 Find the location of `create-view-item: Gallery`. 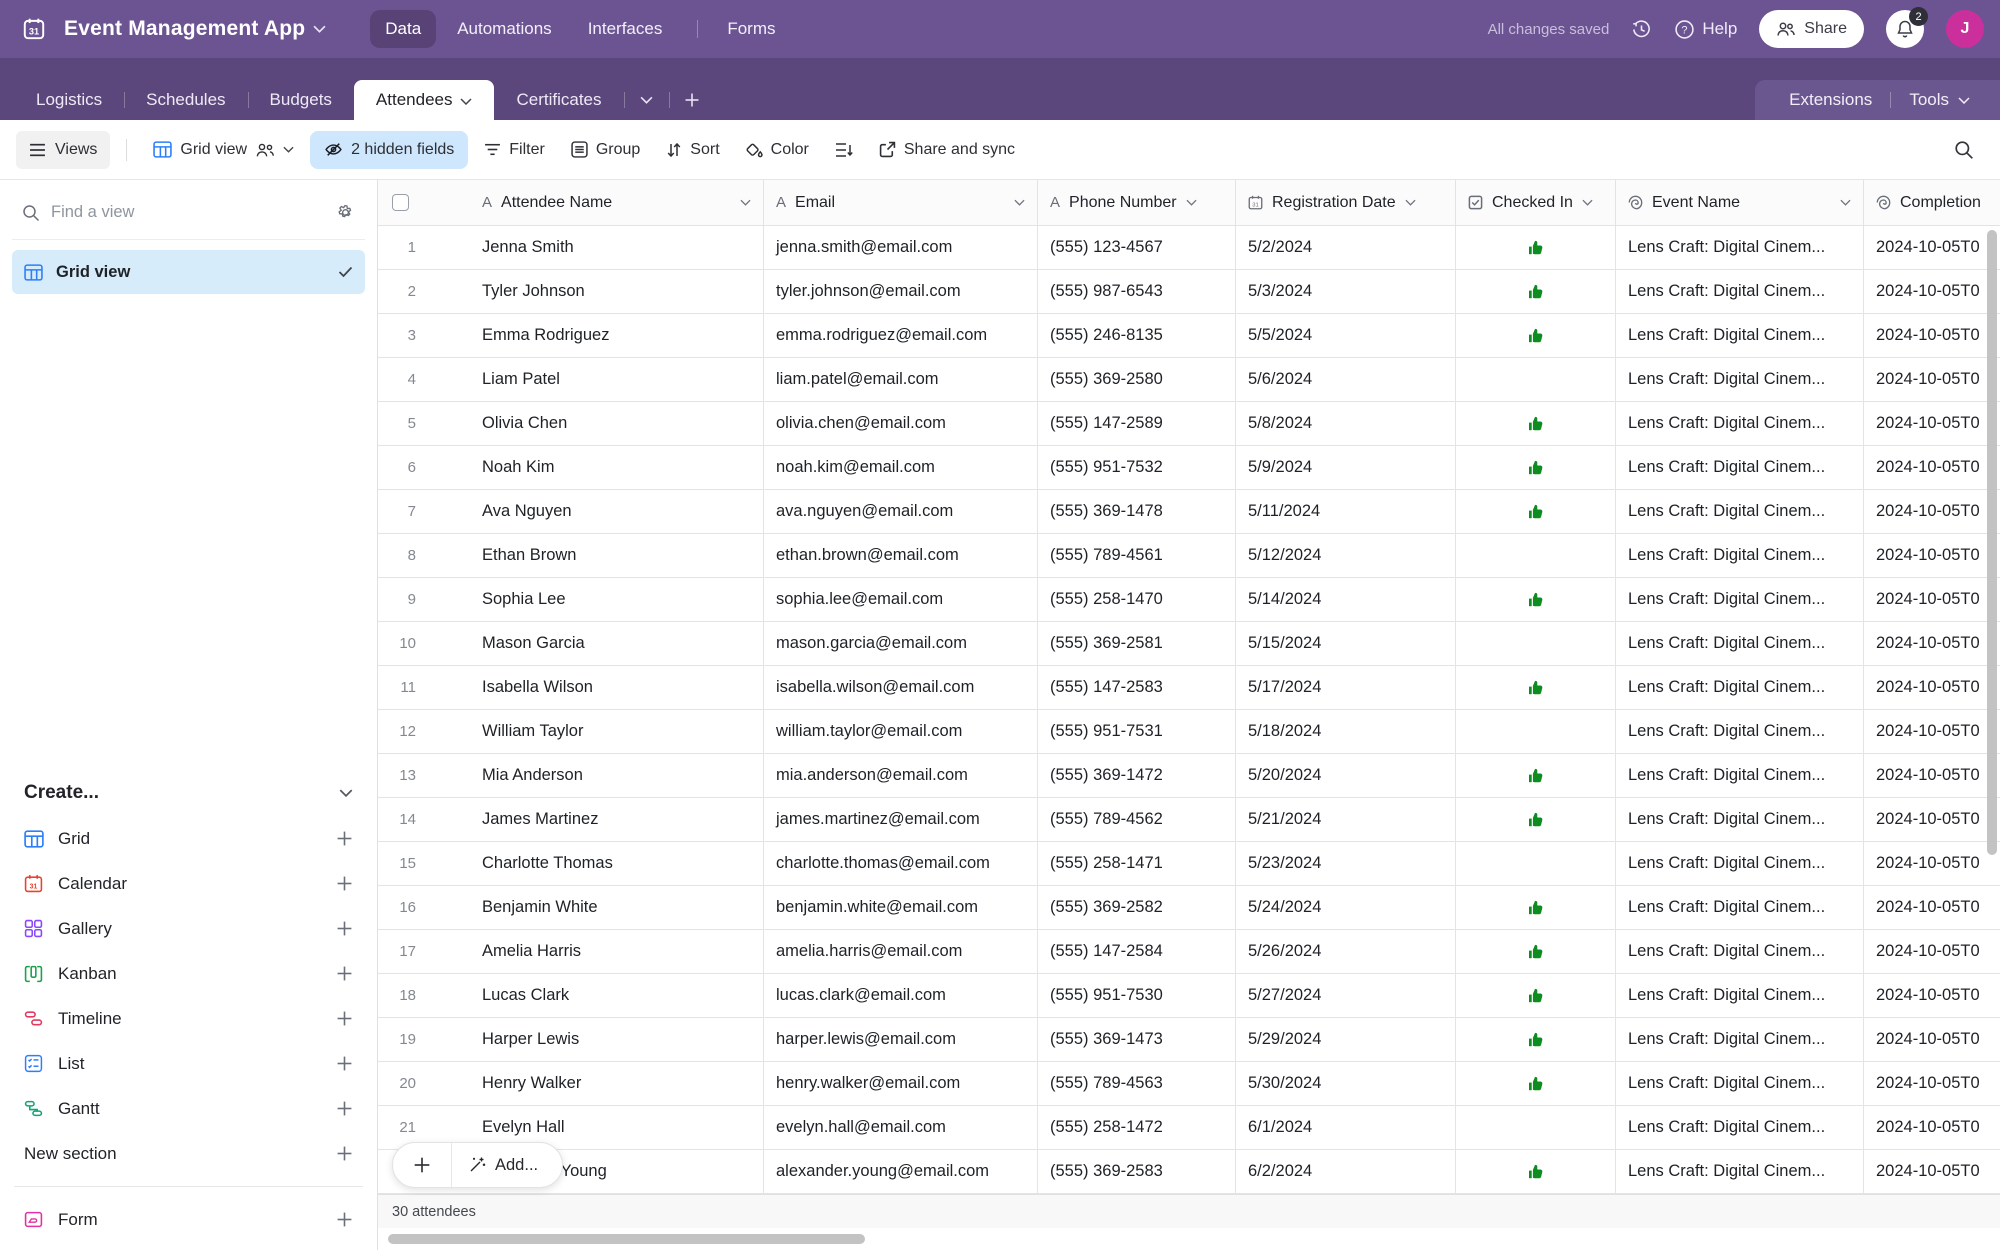

create-view-item: Gallery is located at coordinates (188, 928).